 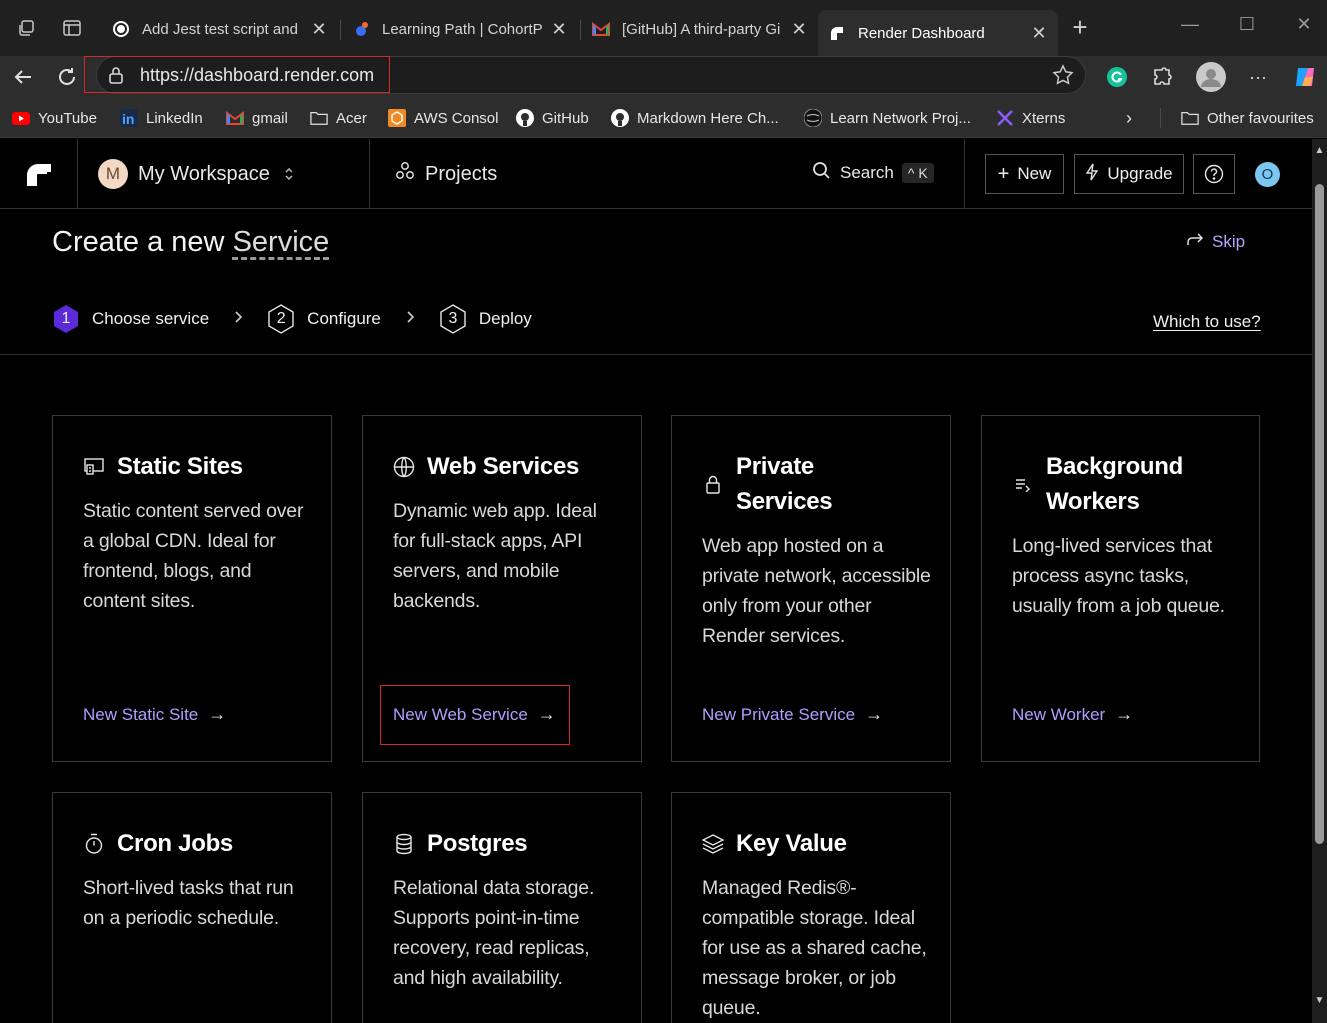 I want to click on bookmark-aws: AWS Consol, so click(x=443, y=118).